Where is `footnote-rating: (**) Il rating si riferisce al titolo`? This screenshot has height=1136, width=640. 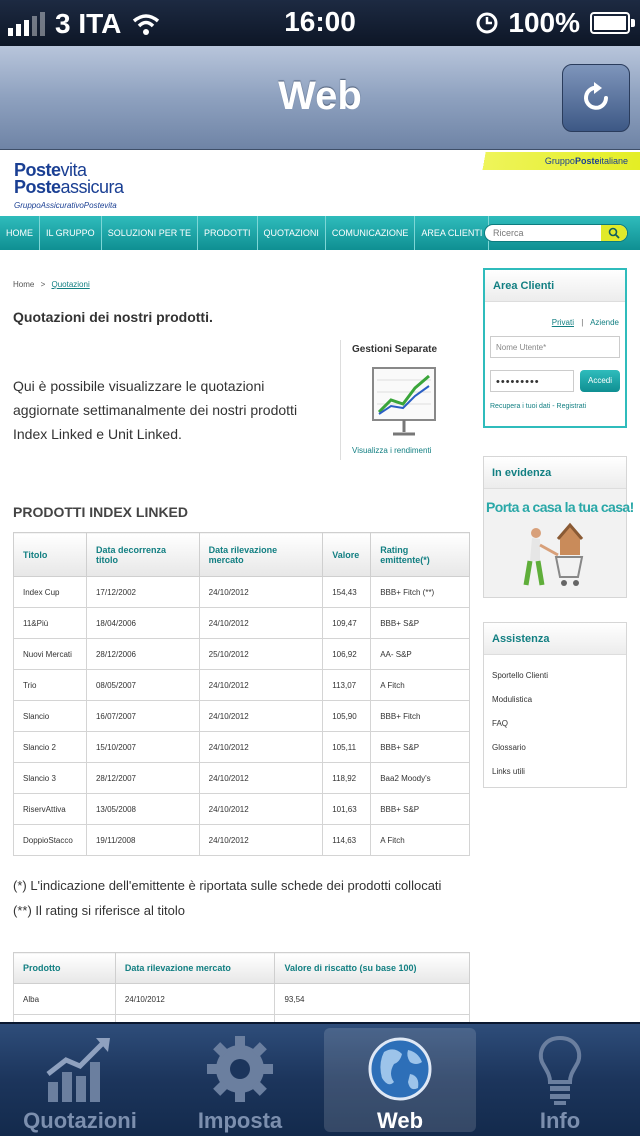 footnote-rating: (**) Il rating si riferisce al titolo is located at coordinates (99, 910).